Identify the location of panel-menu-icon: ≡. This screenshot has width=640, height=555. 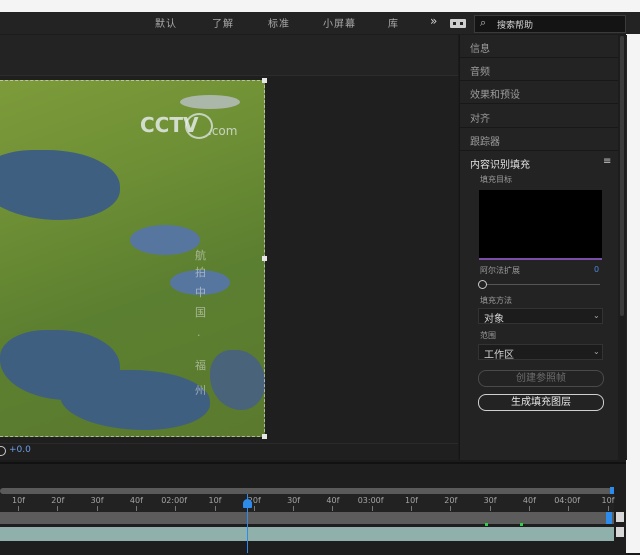
(607, 161).